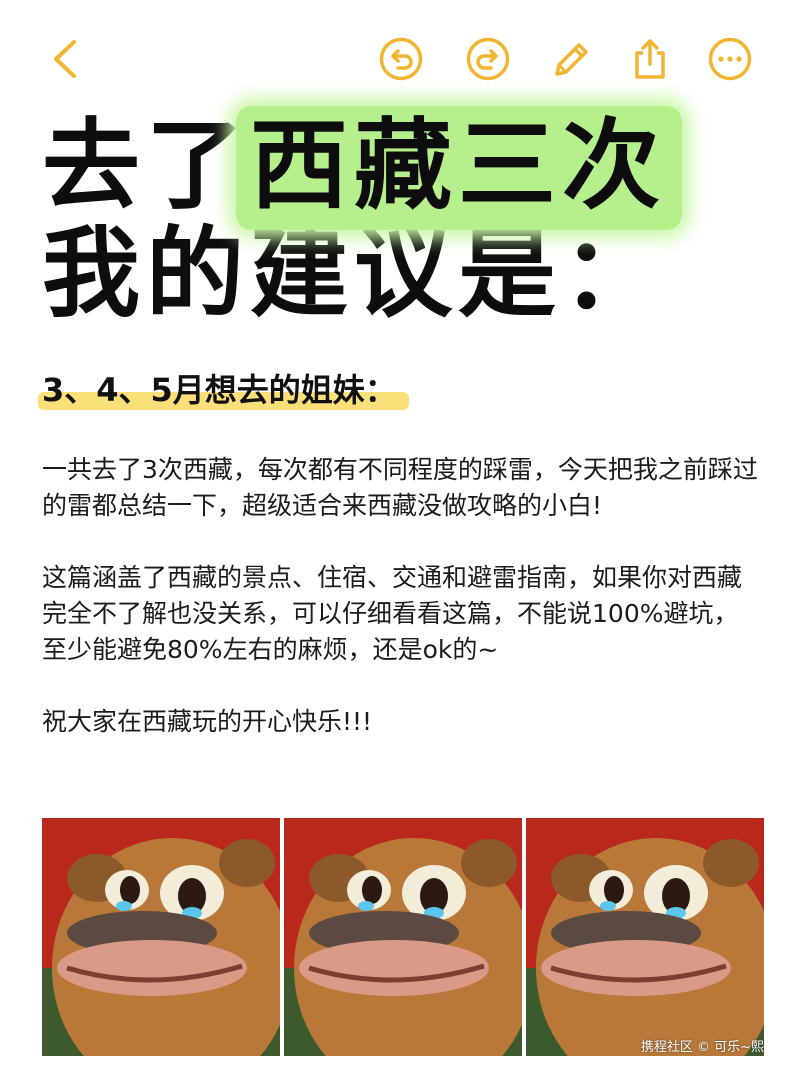 The height and width of the screenshot is (1069, 800). Describe the element at coordinates (702, 1047) in the screenshot. I see `watermark: 携程社区 © 可乐~熙` at that location.